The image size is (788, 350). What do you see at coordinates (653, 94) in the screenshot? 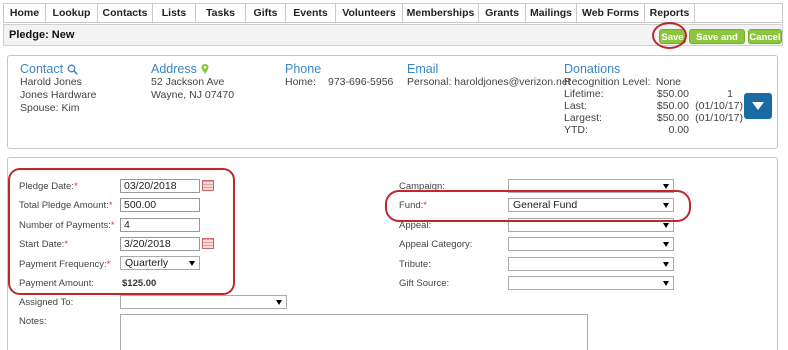
I see `donation-row: Lifetime: $50.00 1` at bounding box center [653, 94].